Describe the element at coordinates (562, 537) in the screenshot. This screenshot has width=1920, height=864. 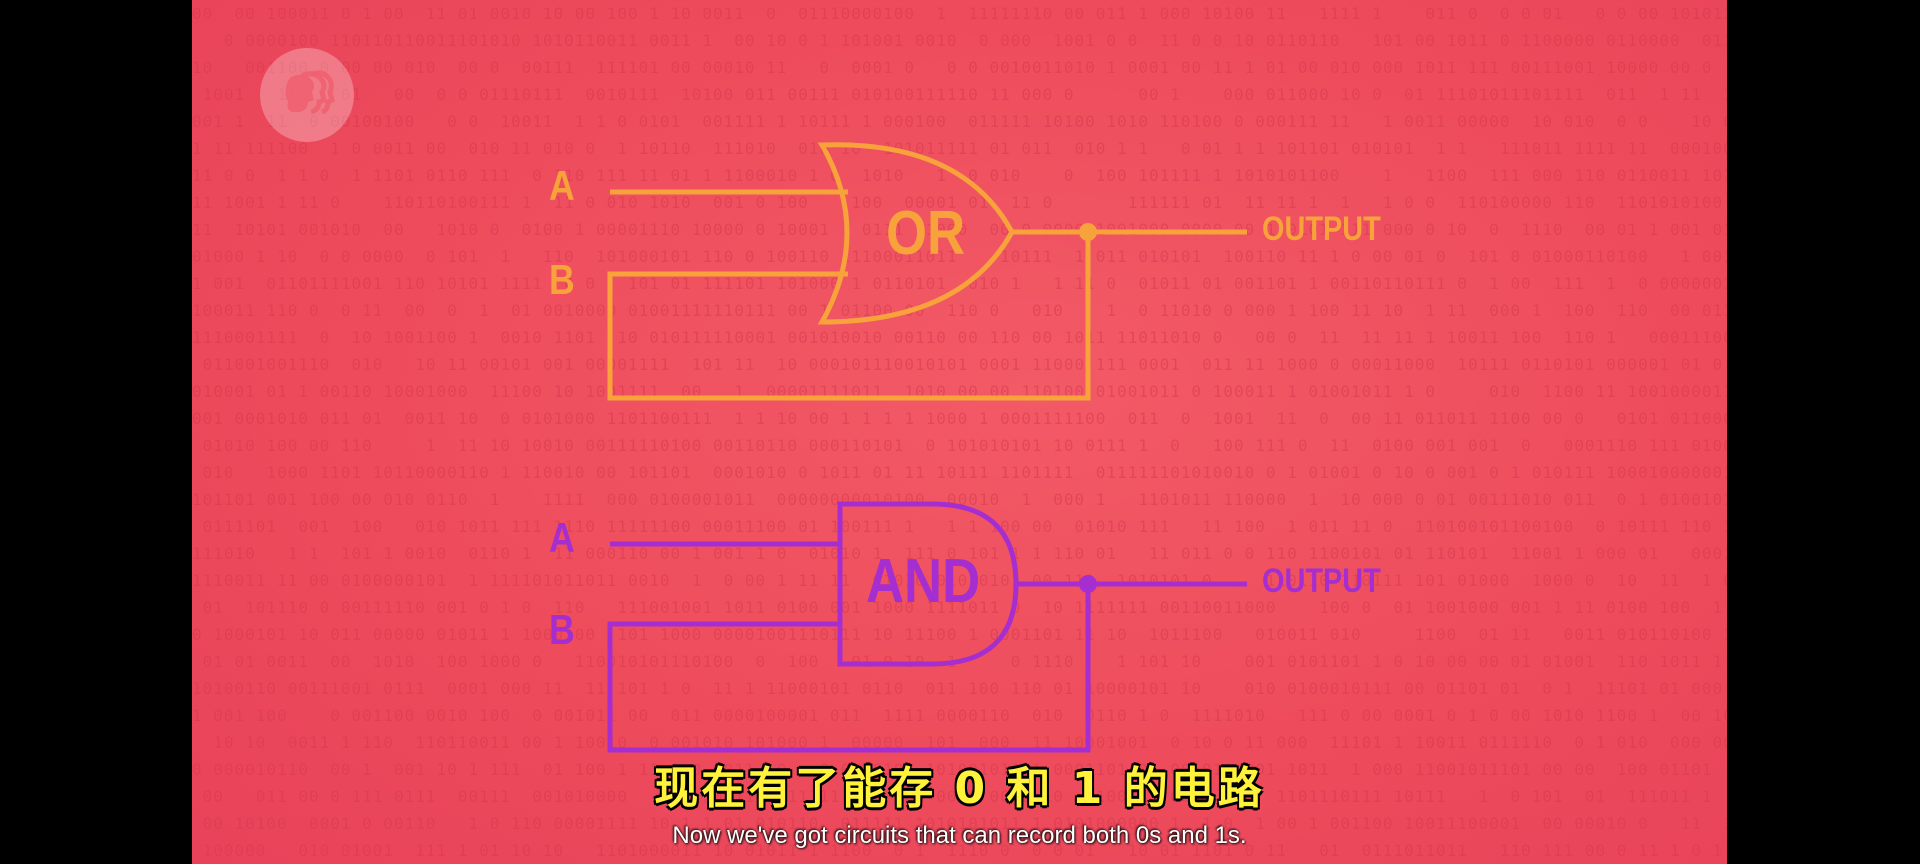
I see `and-input-a-label: A` at that location.